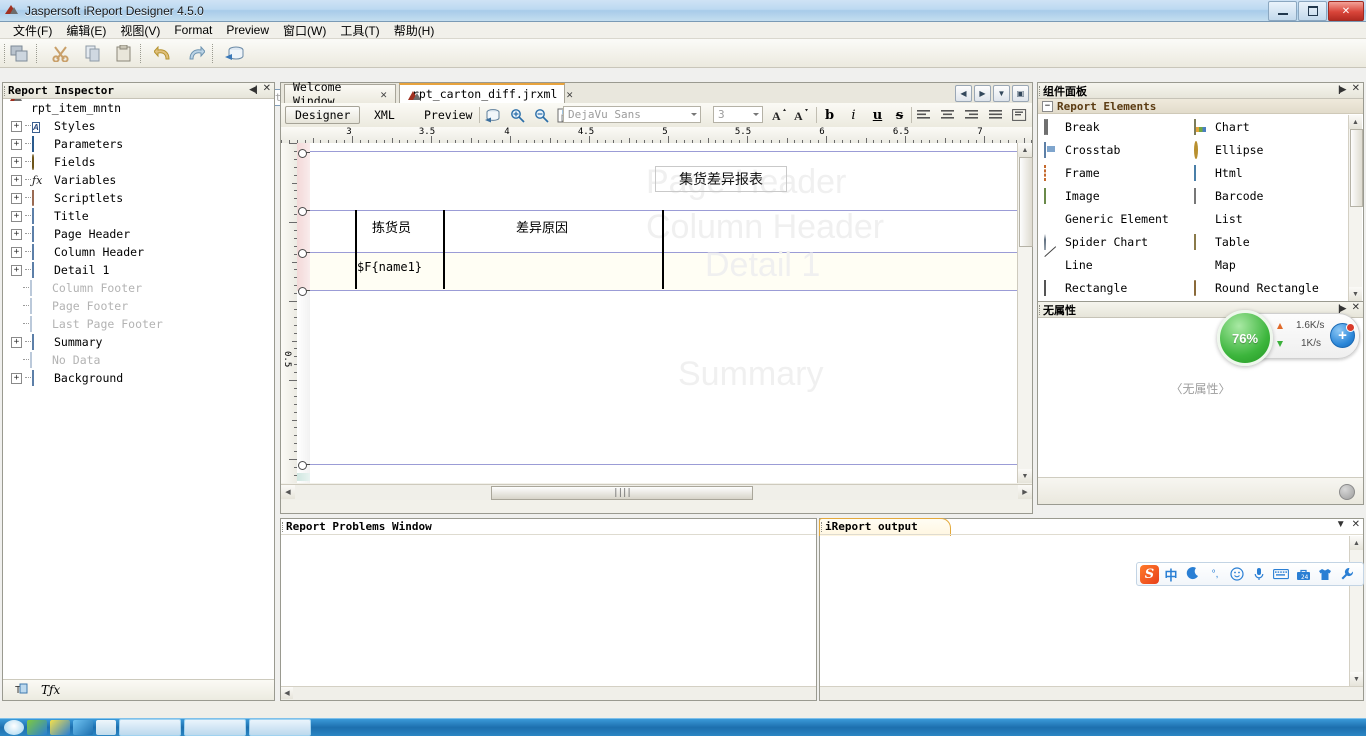 Image resolution: width=1366 pixels, height=736 pixels. Describe the element at coordinates (923, 115) in the screenshot. I see `align-left-icon` at that location.